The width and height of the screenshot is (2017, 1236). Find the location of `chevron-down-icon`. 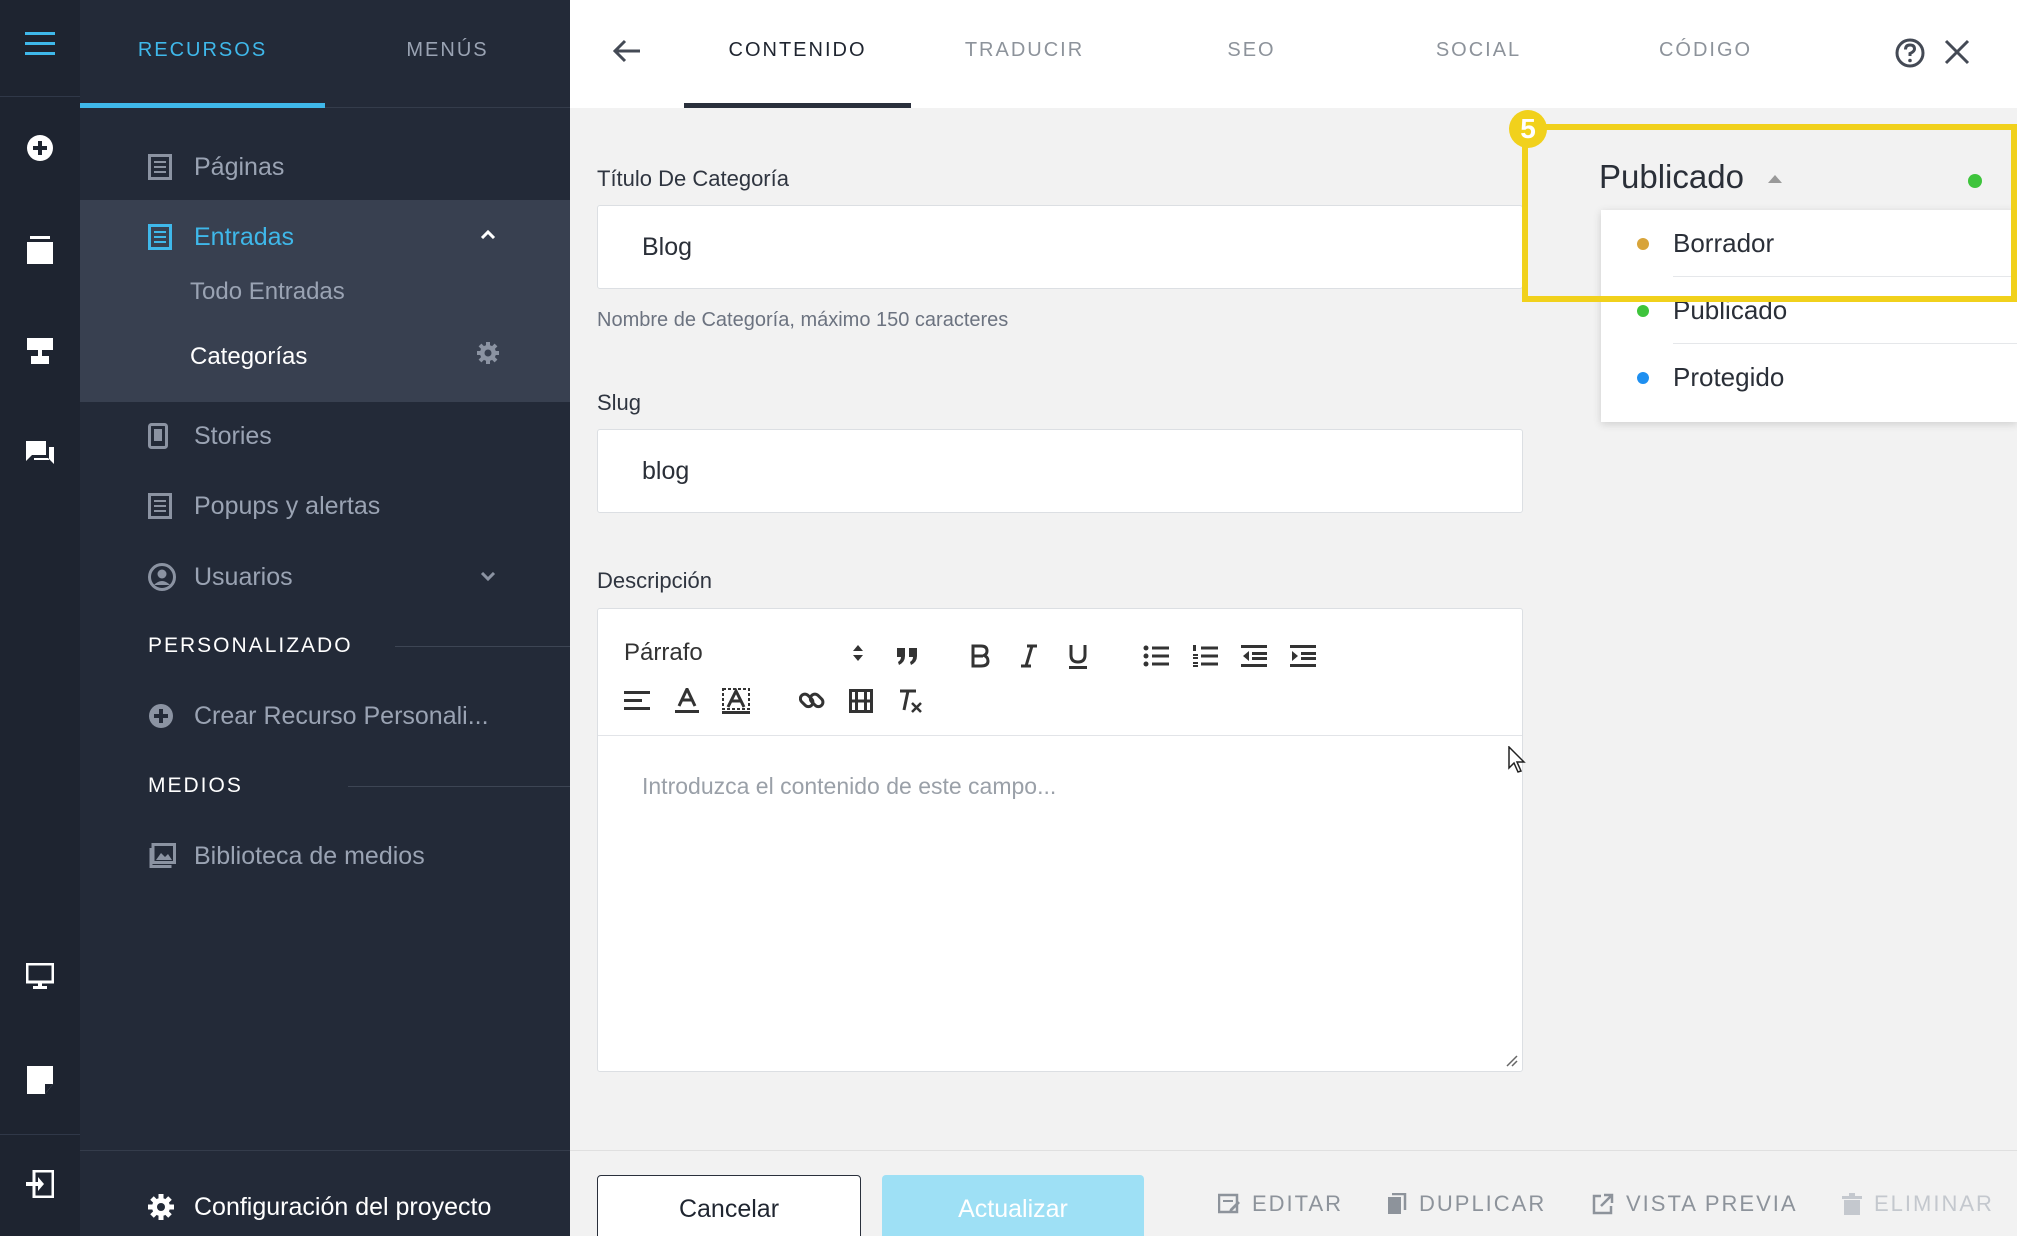

chevron-down-icon is located at coordinates (488, 577).